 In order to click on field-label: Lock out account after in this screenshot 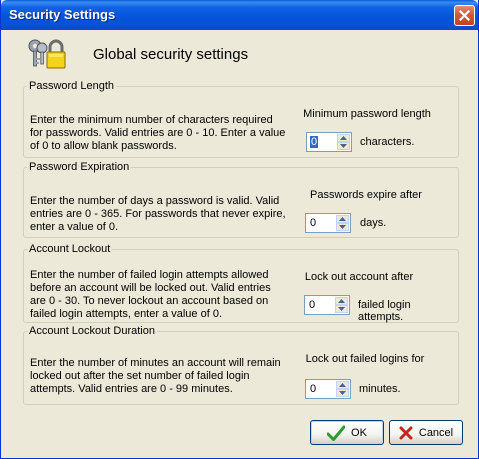, I will do `click(359, 277)`.